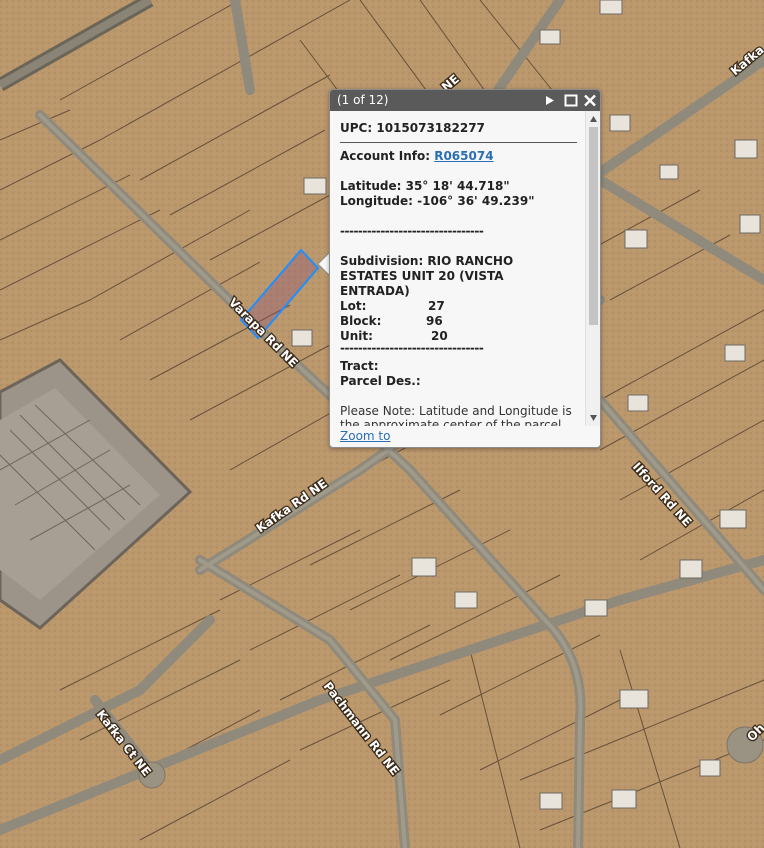 The width and height of the screenshot is (764, 848). I want to click on tract-label: Tract:, so click(359, 366).